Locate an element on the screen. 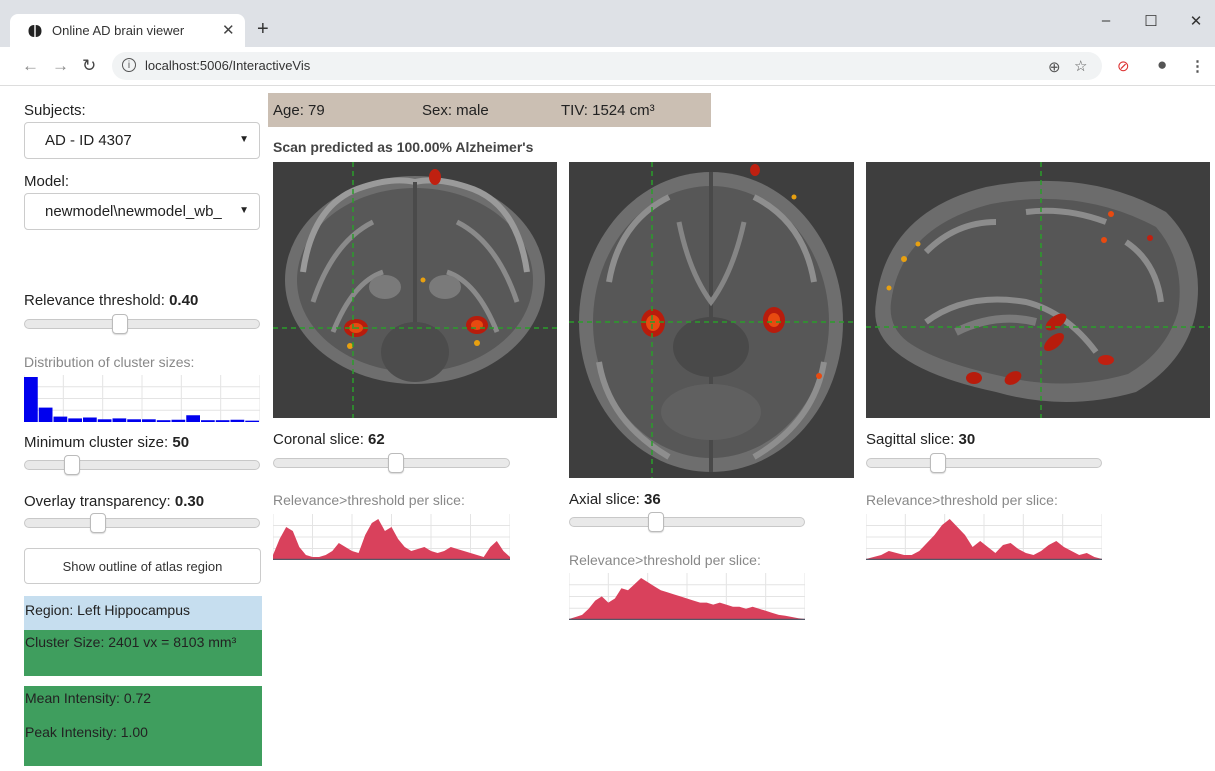 The height and width of the screenshot is (771, 1215). axial-slice-image is located at coordinates (711, 320).